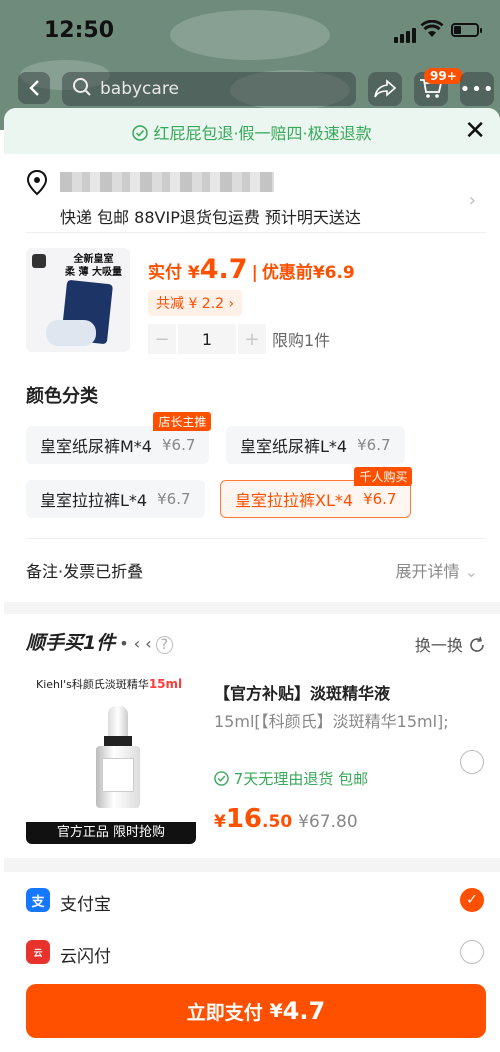  I want to click on addon-brand-text: Kiehl's科颜氏淡斑精华, so click(92, 684).